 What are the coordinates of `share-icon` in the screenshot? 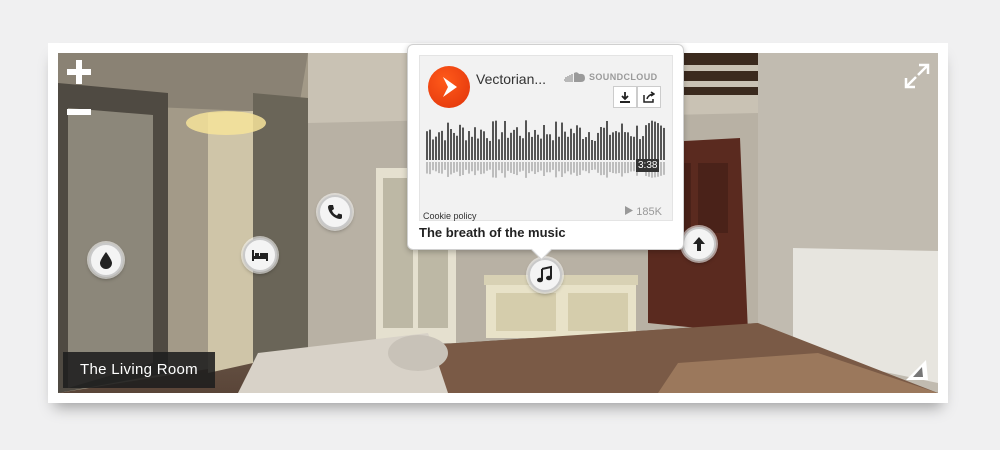 It's located at (649, 97).